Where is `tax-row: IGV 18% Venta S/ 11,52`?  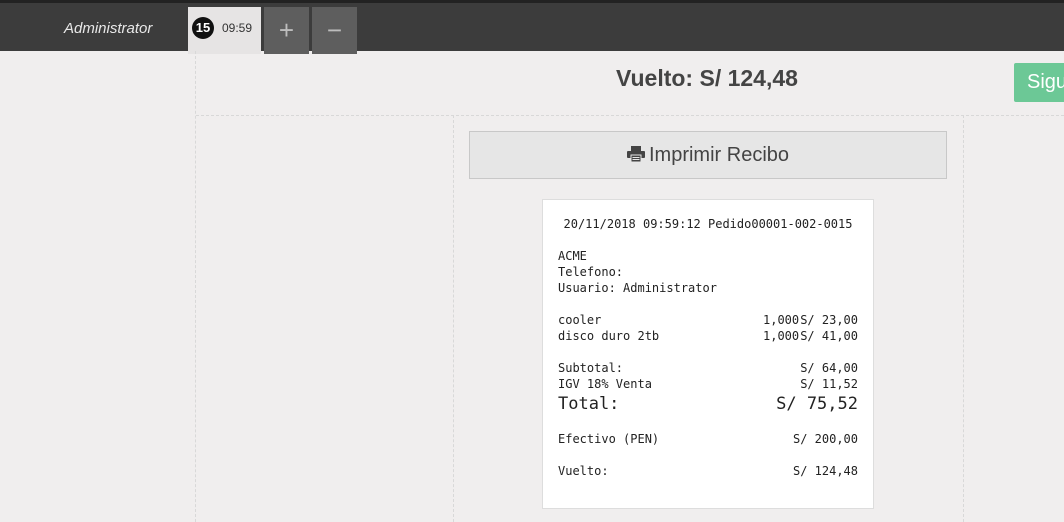
tax-row: IGV 18% Venta S/ 11,52 is located at coordinates (708, 384).